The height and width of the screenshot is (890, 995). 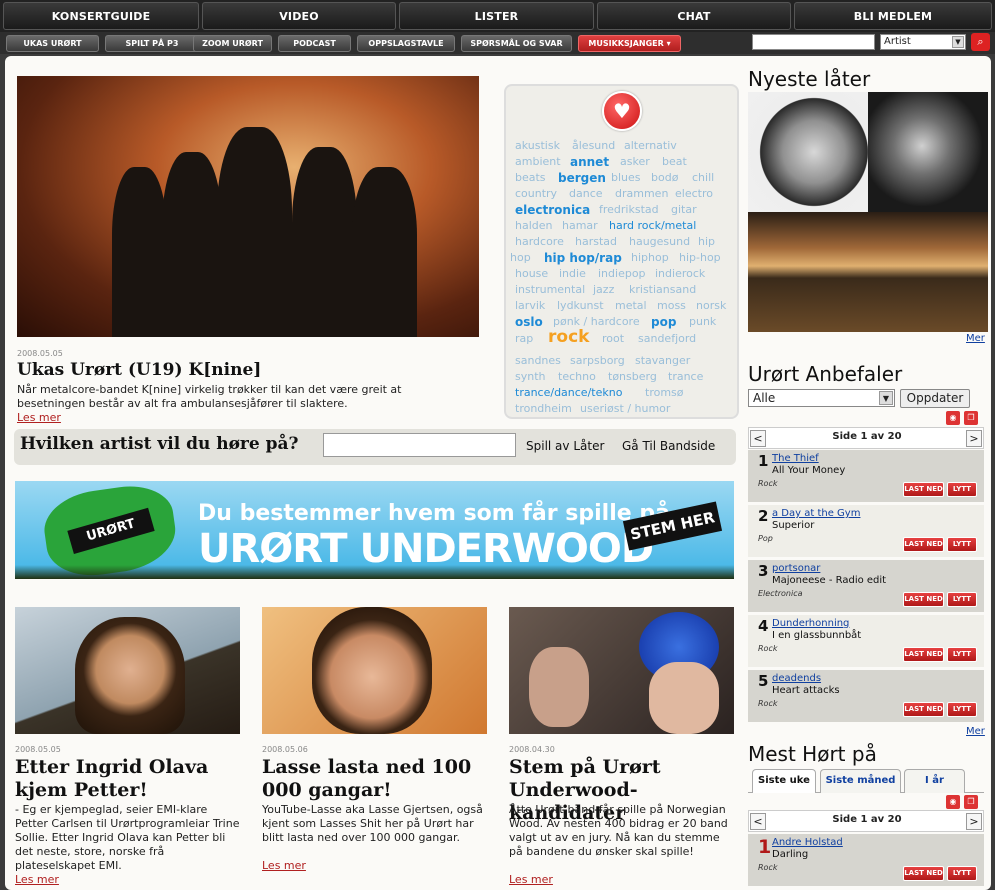 I want to click on article-1-title: Etter Ingrid Olava kjem Petter!, so click(x=127, y=779).